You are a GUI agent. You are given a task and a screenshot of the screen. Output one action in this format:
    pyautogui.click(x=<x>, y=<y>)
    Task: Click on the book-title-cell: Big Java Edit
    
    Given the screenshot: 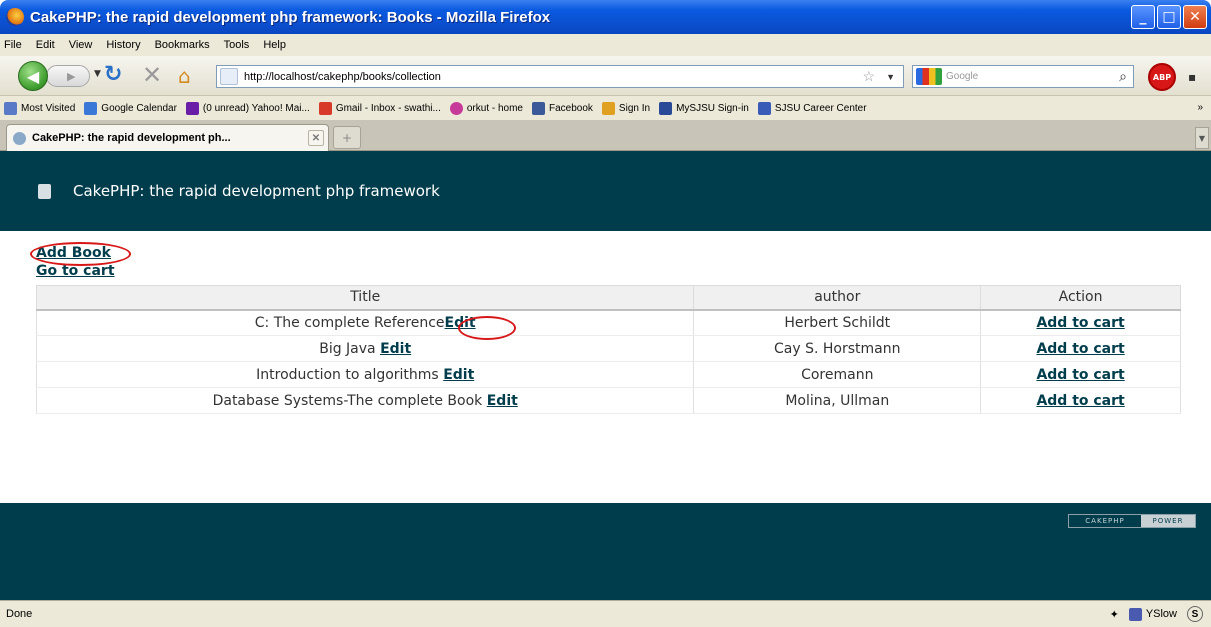 What is the action you would take?
    pyautogui.click(x=365, y=348)
    